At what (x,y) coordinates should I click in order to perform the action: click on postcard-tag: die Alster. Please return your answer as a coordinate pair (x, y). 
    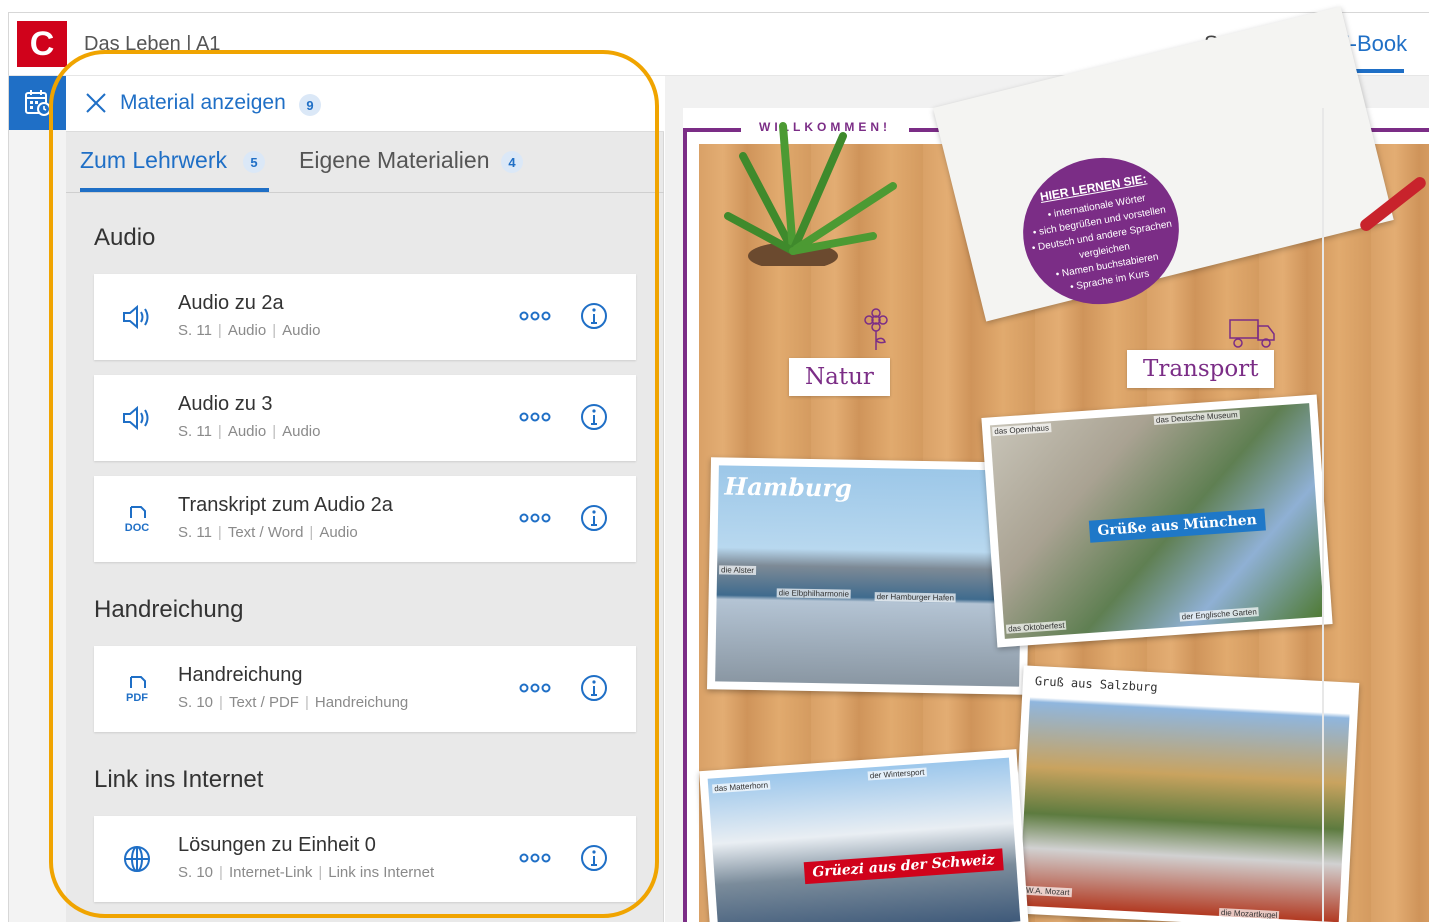
    Looking at the image, I should click on (738, 570).